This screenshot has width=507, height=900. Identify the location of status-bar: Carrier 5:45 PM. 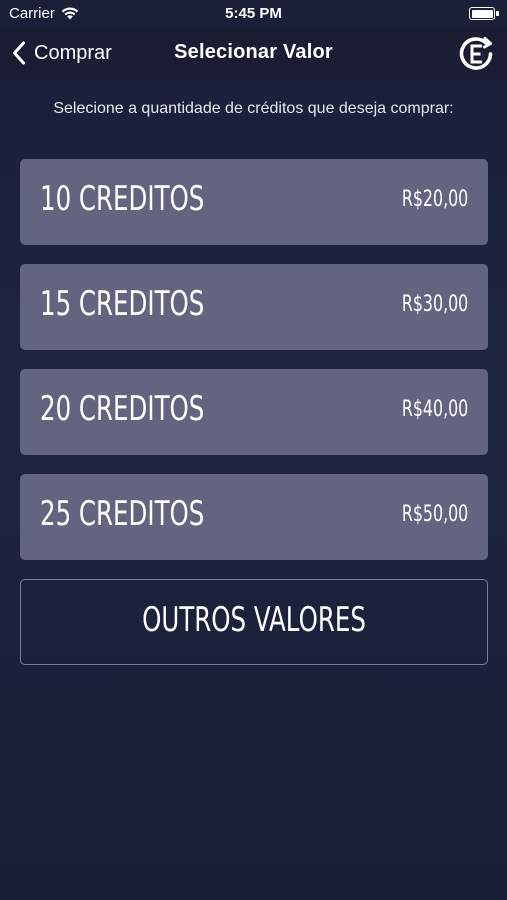
(253, 14).